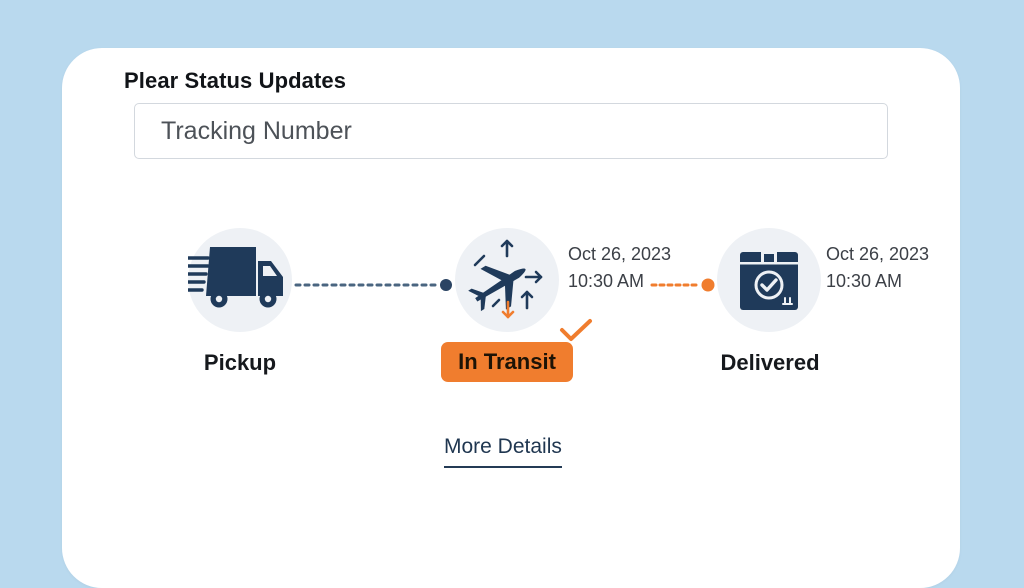  What do you see at coordinates (682, 285) in the screenshot?
I see `progress-connector-active` at bounding box center [682, 285].